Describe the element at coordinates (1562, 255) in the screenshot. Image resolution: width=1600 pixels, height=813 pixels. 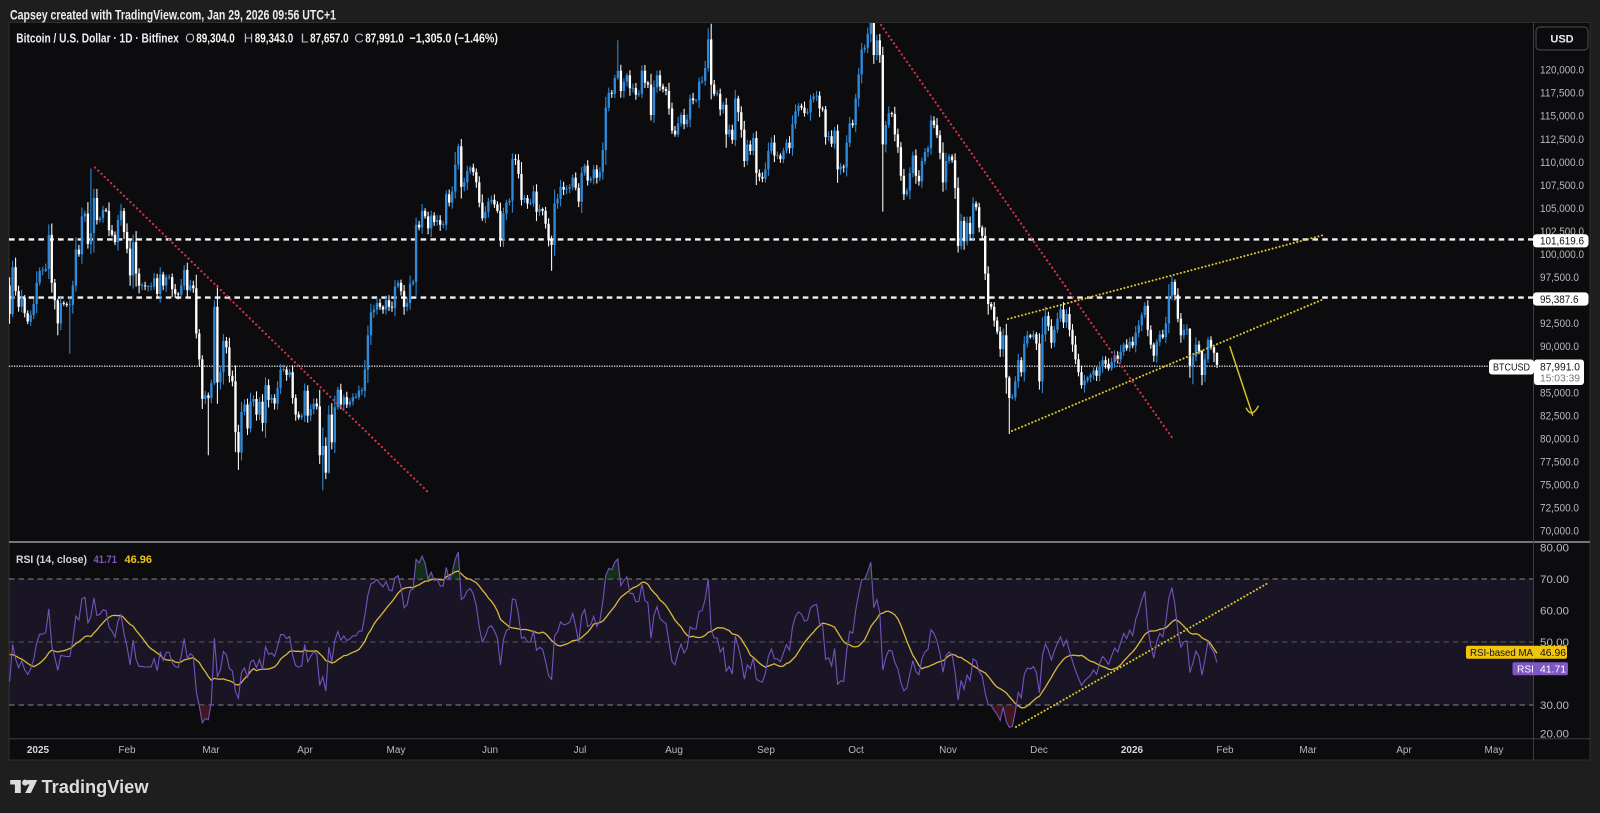
I see `svg-text: 100,000.0` at that location.